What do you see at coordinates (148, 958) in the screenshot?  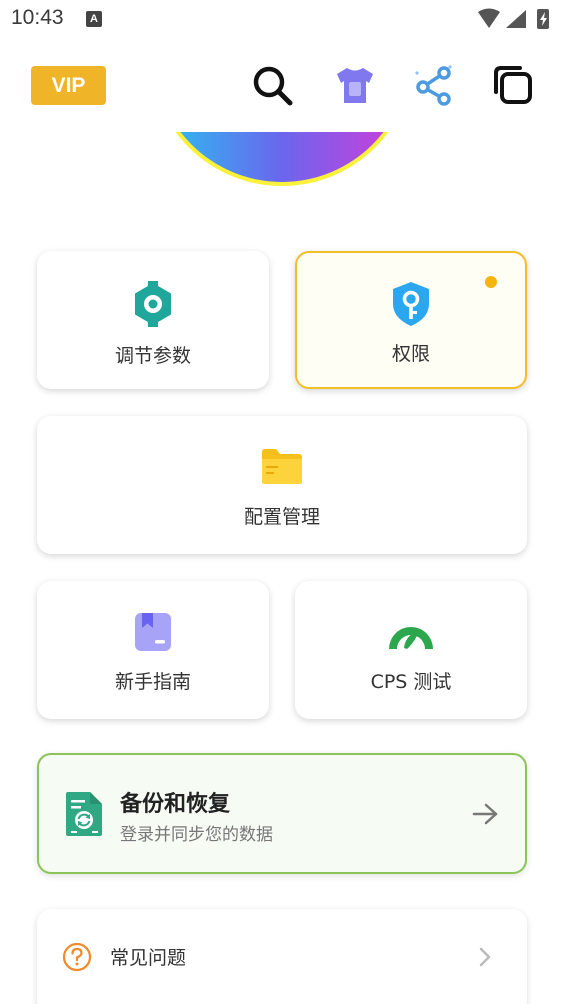 I see `faq-label: 常见问题` at bounding box center [148, 958].